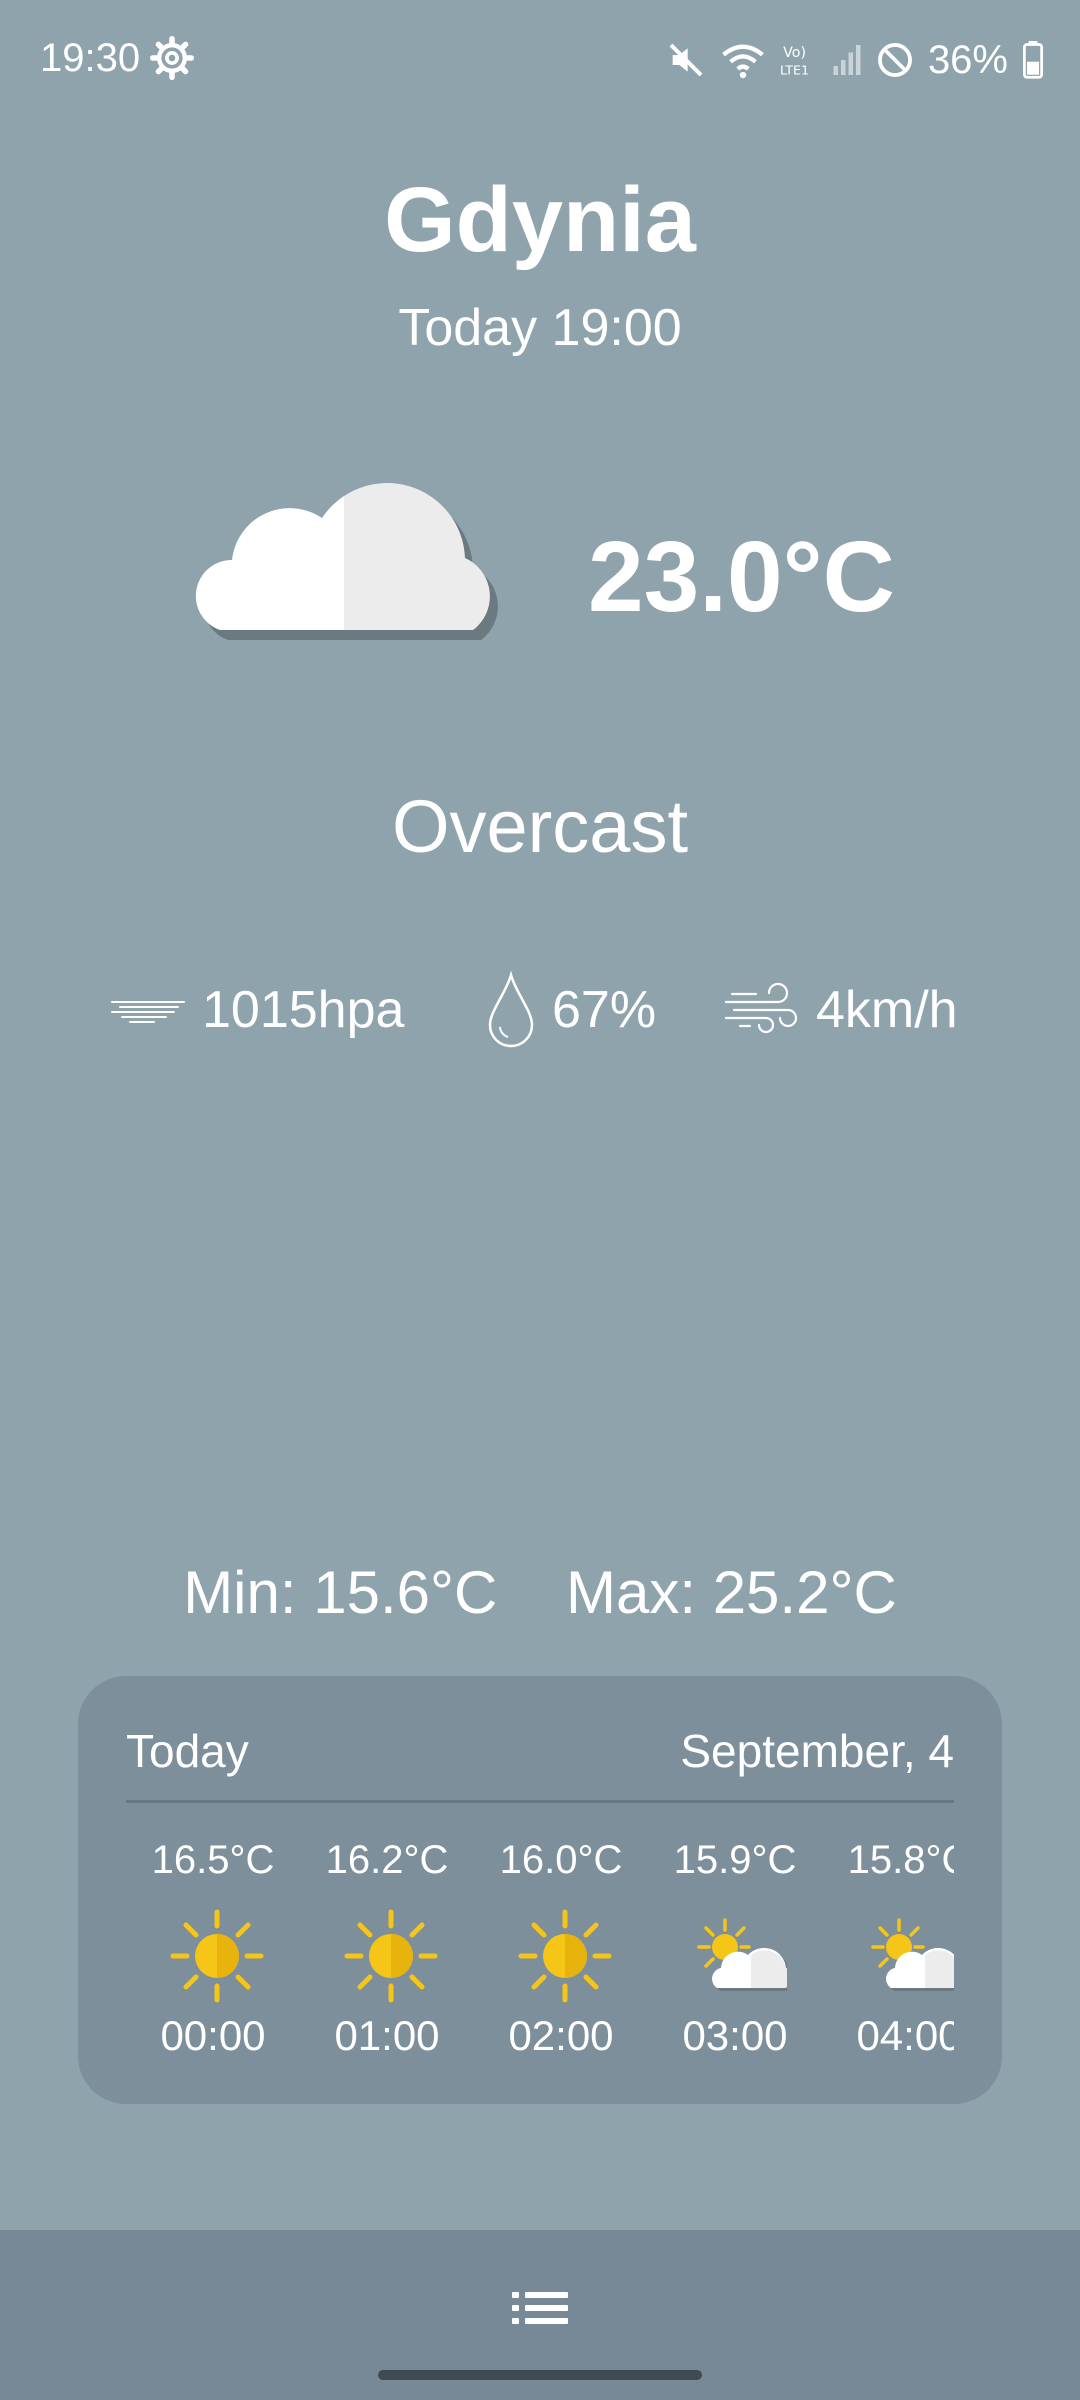 Image resolution: width=1080 pixels, height=2400 pixels. What do you see at coordinates (731, 1592) in the screenshot?
I see `max-temperature: Max: 25.2°C` at bounding box center [731, 1592].